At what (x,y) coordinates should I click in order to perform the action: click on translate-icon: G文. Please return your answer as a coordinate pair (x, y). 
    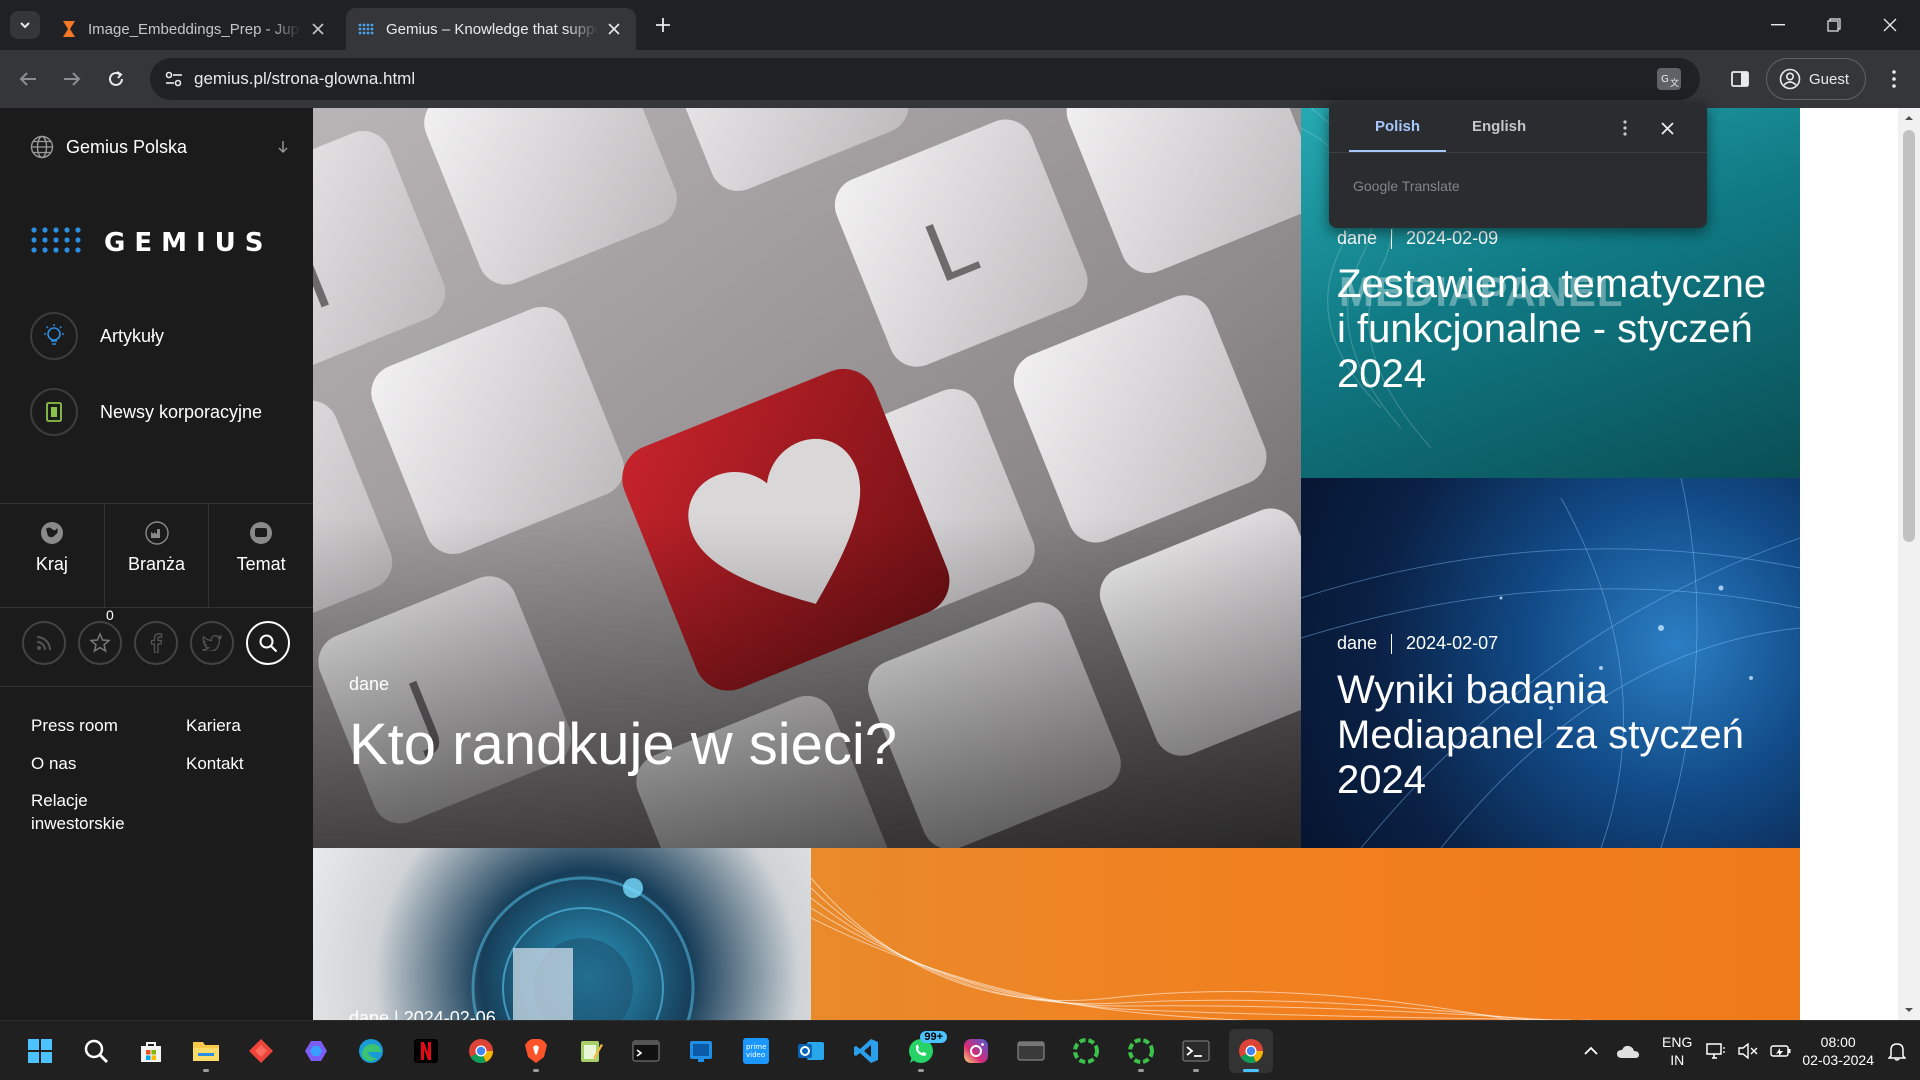
    Looking at the image, I should click on (1669, 79).